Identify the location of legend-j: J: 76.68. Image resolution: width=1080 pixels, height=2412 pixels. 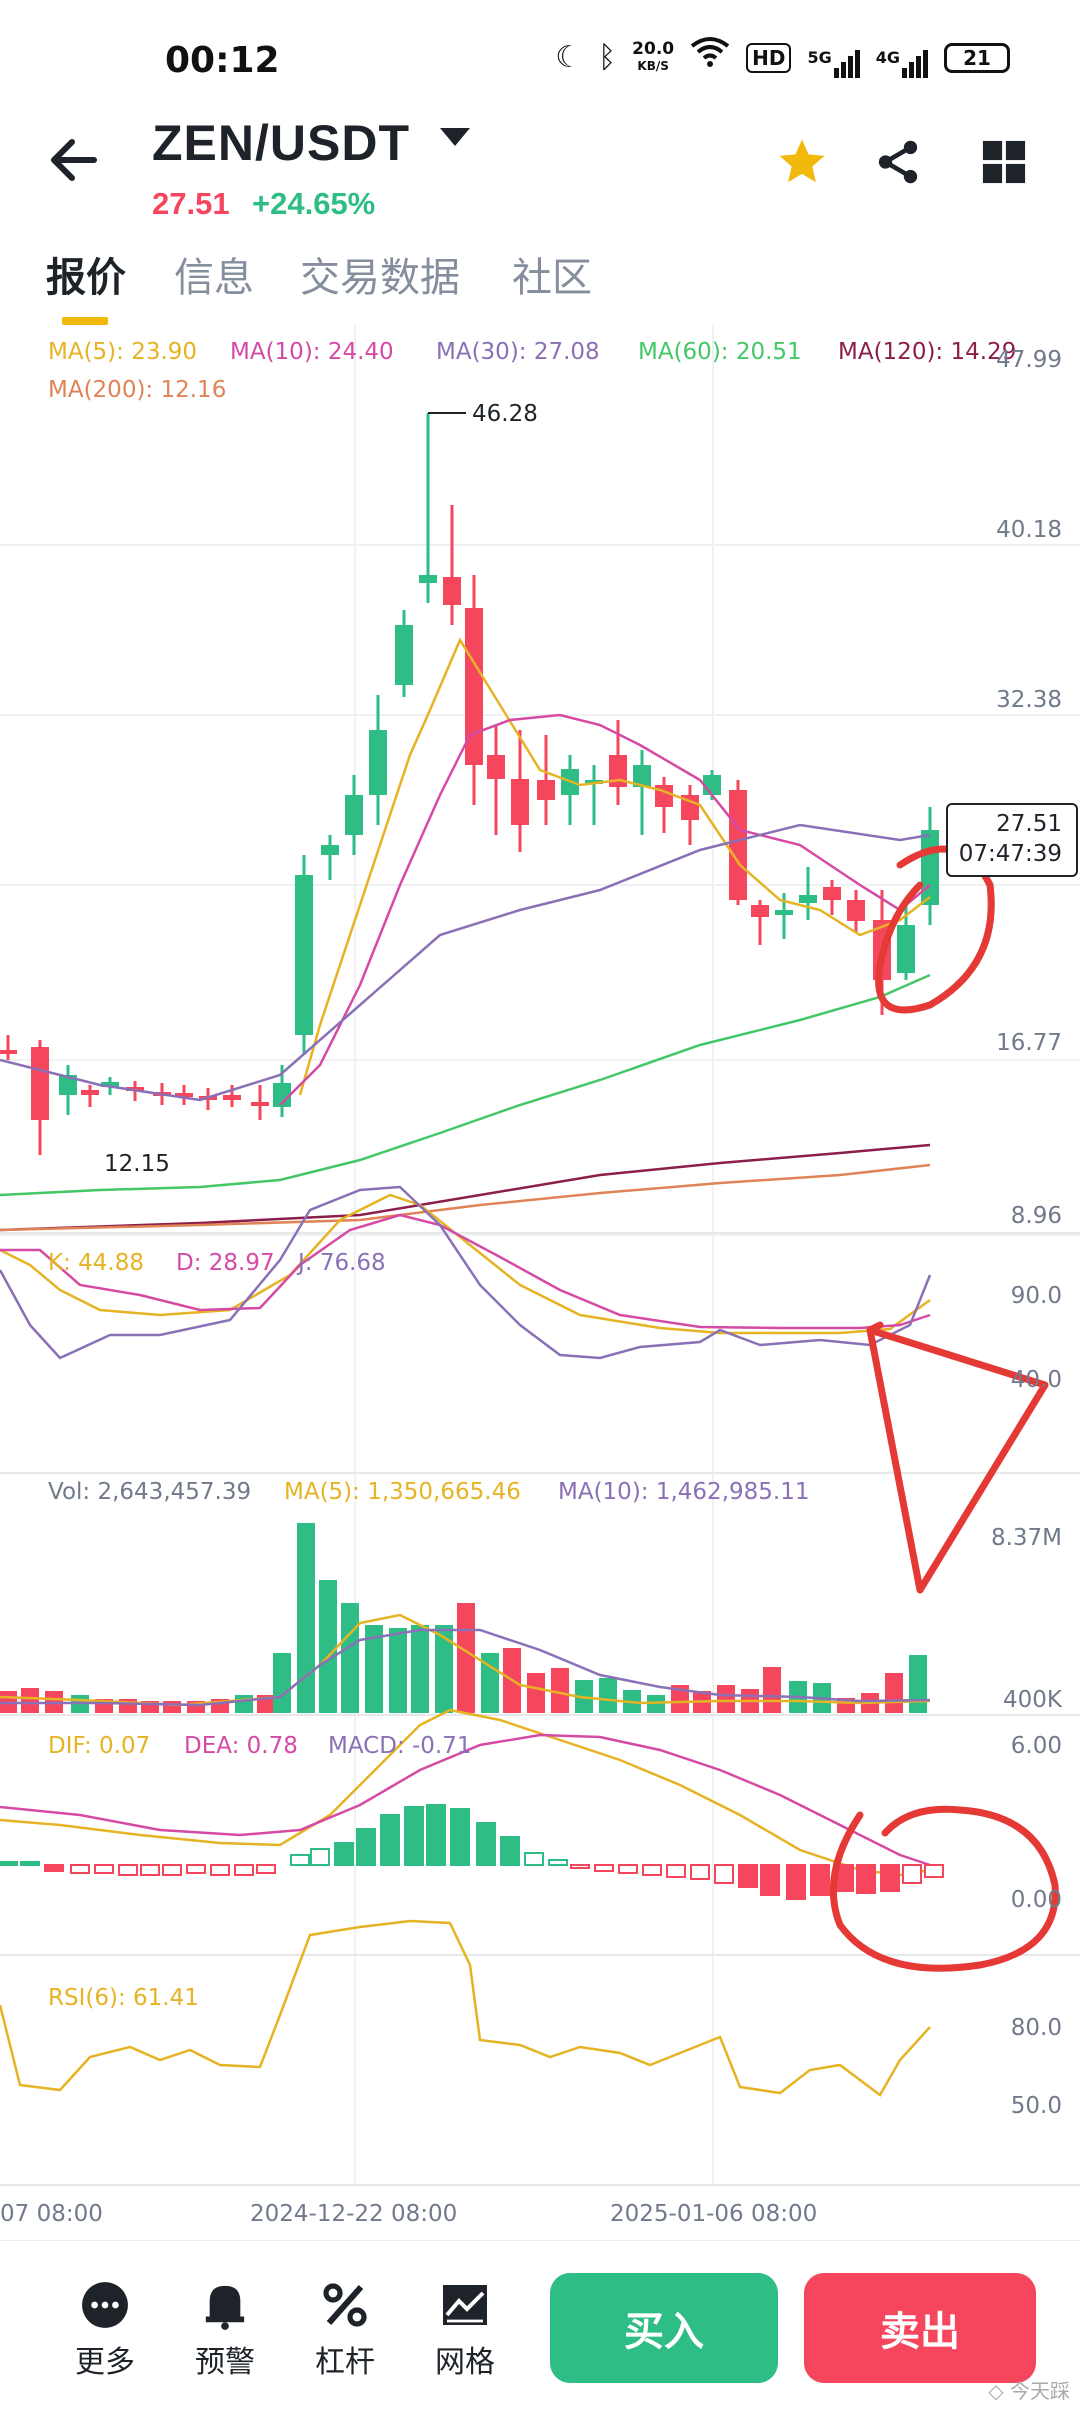
(342, 1263).